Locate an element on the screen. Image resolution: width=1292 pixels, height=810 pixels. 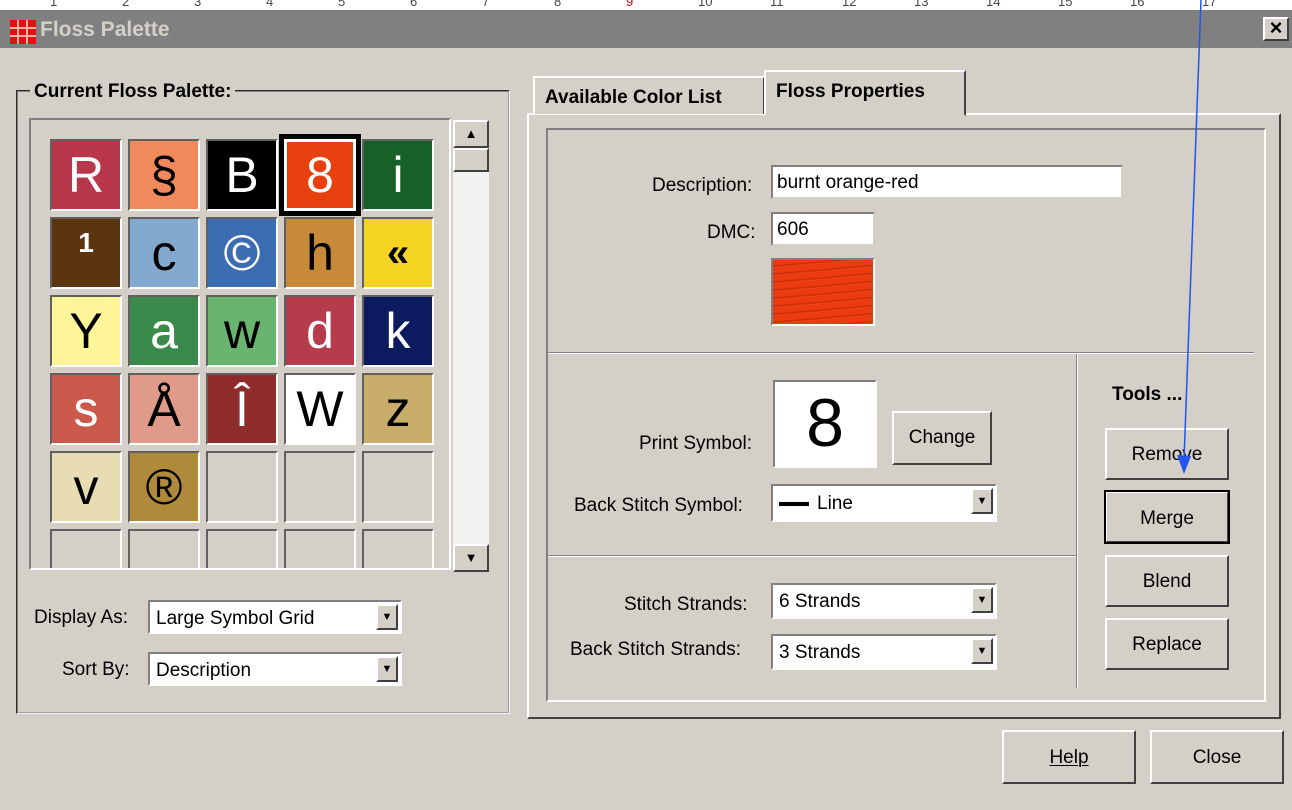
palette-cell: Y is located at coordinates (86, 331).